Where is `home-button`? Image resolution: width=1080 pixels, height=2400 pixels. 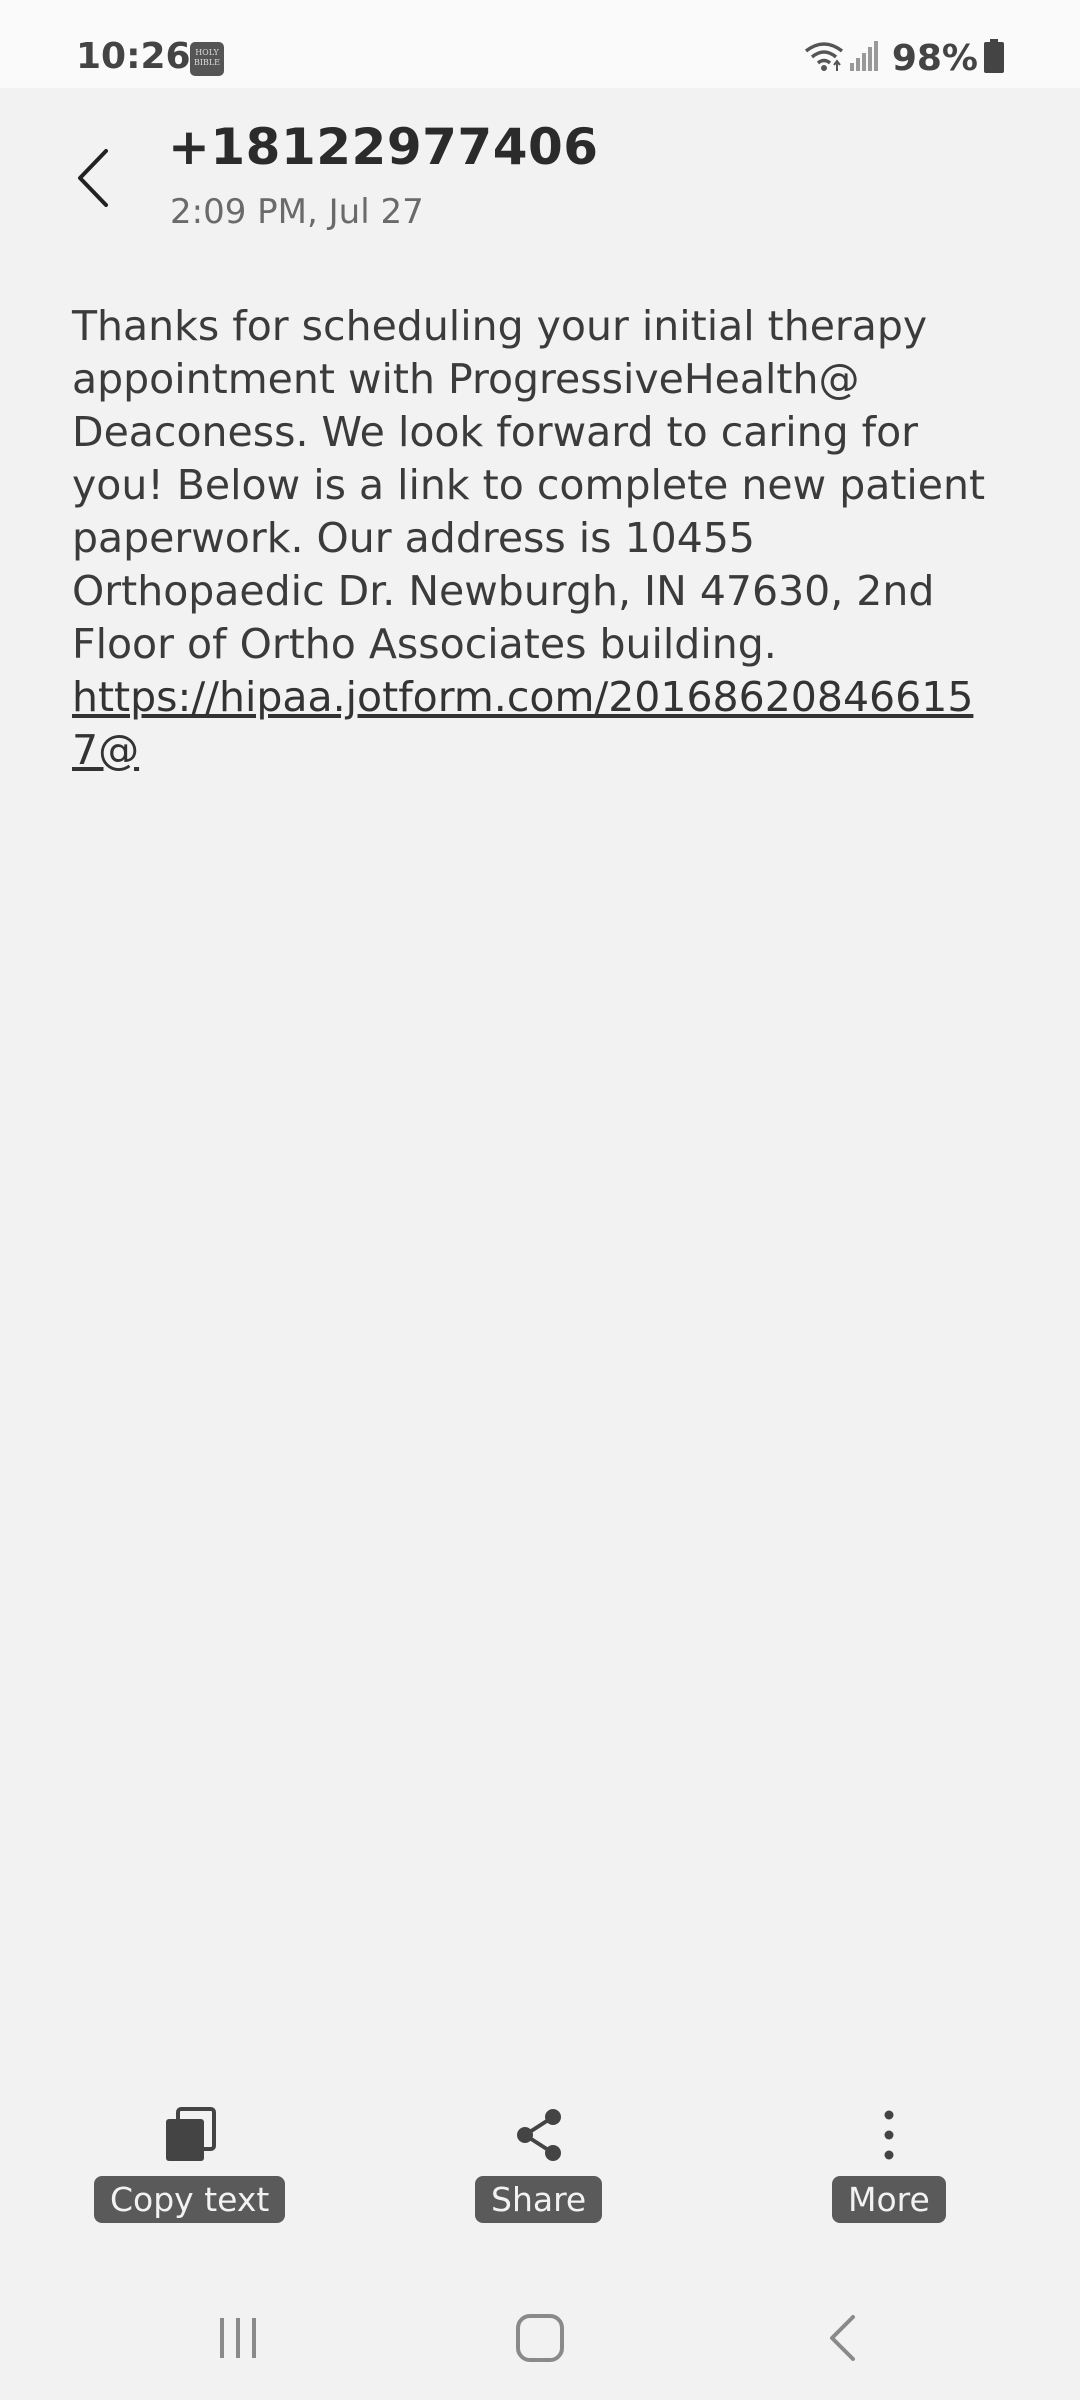
home-button is located at coordinates (540, 2340).